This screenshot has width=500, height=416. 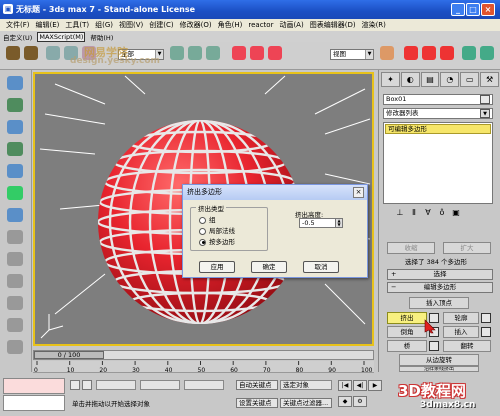 What do you see at coordinates (439, 360) in the screenshot?
I see `hinge-from-edge-button: 从边旋转` at bounding box center [439, 360].